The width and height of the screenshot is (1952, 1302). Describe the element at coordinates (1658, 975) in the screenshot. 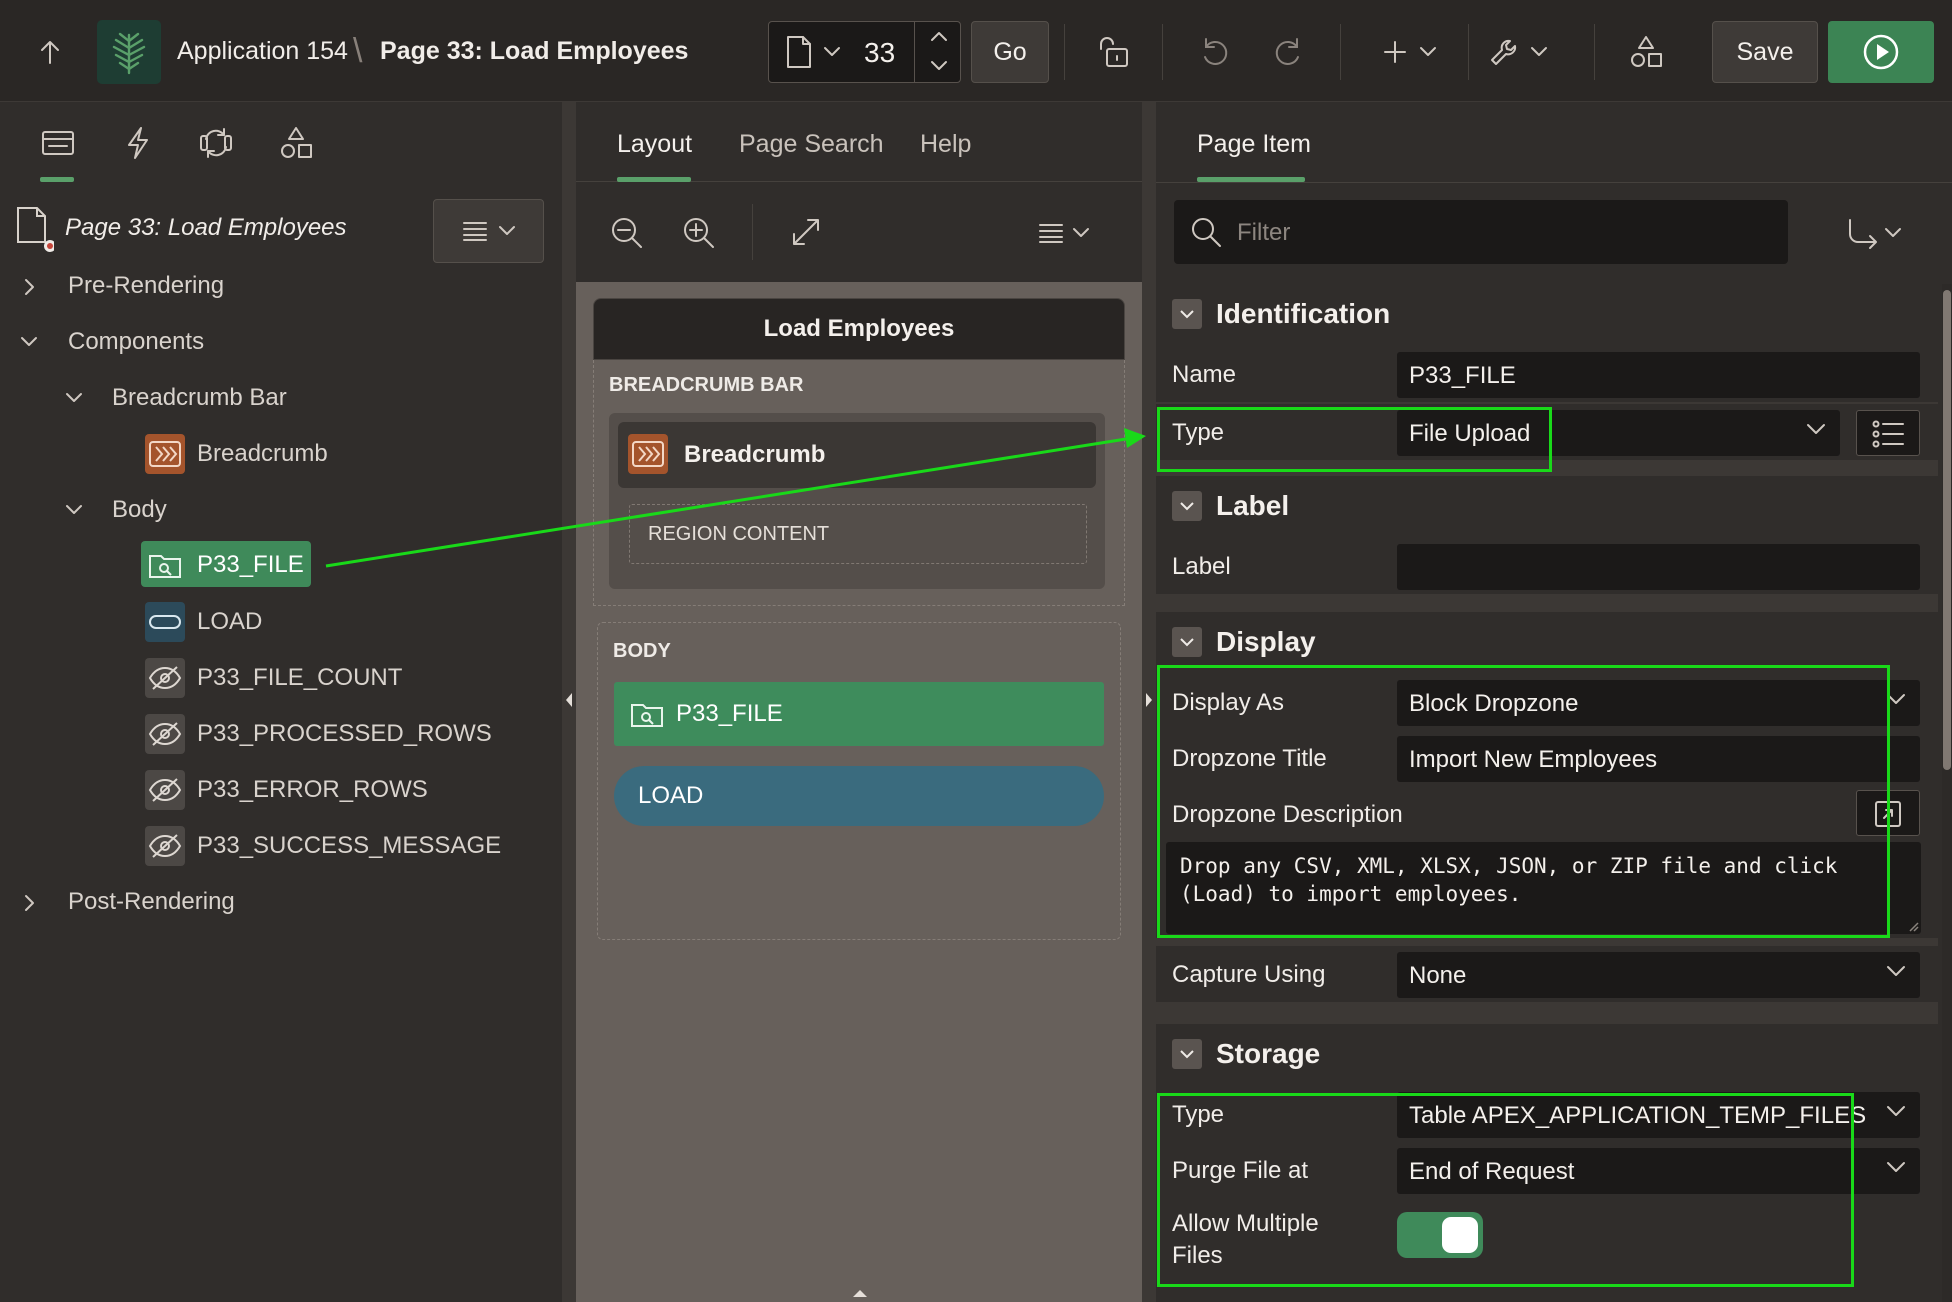

I see `capture-using-select: None` at that location.